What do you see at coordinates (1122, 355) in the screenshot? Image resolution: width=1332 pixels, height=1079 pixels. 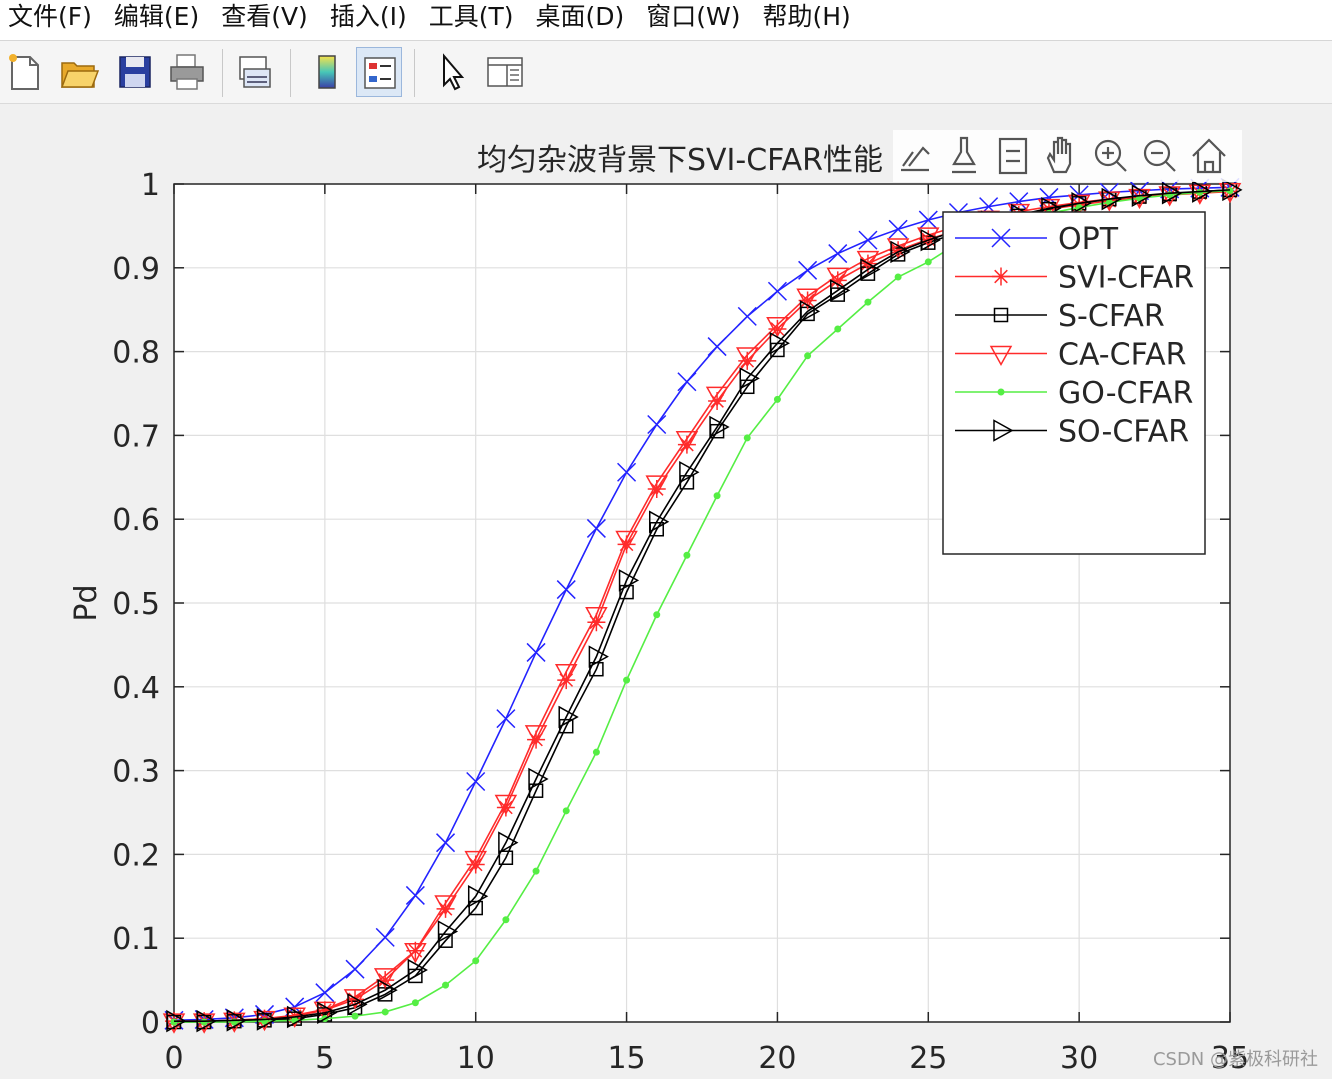 I see `legend-label: CA-CFAR` at bounding box center [1122, 355].